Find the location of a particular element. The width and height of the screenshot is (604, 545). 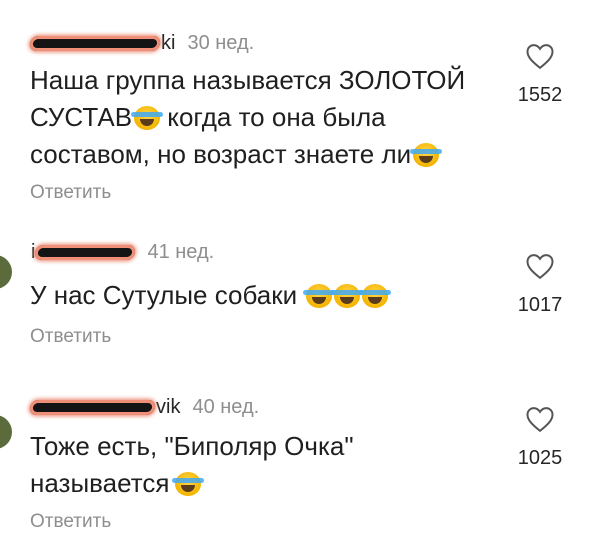

comment-text: Тоже есть, "Биполяр Очка" называется is located at coordinates (192, 464).